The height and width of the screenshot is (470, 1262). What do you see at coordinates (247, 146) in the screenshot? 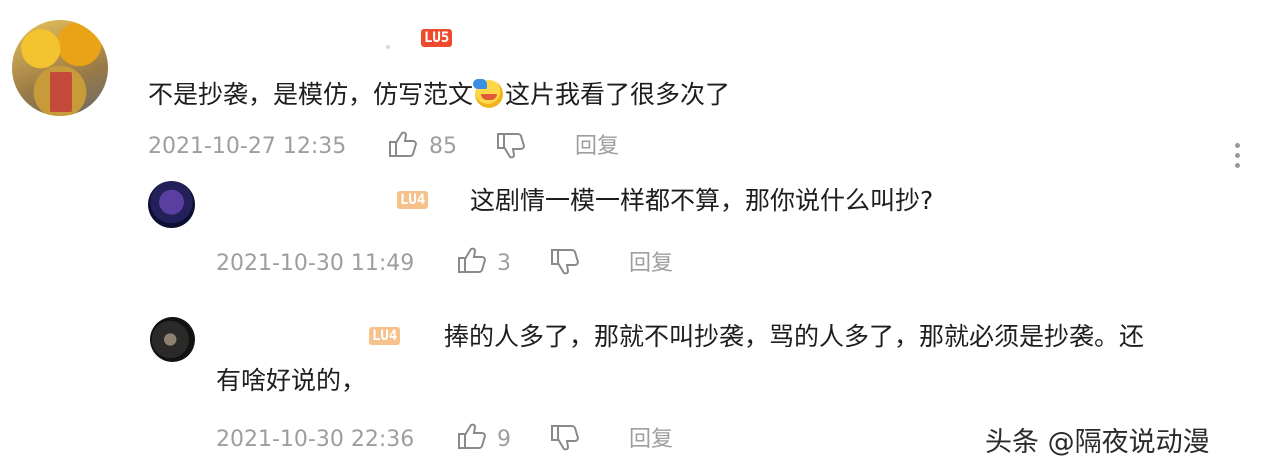
I see `comment-date: 2021-10-27 12:35` at bounding box center [247, 146].